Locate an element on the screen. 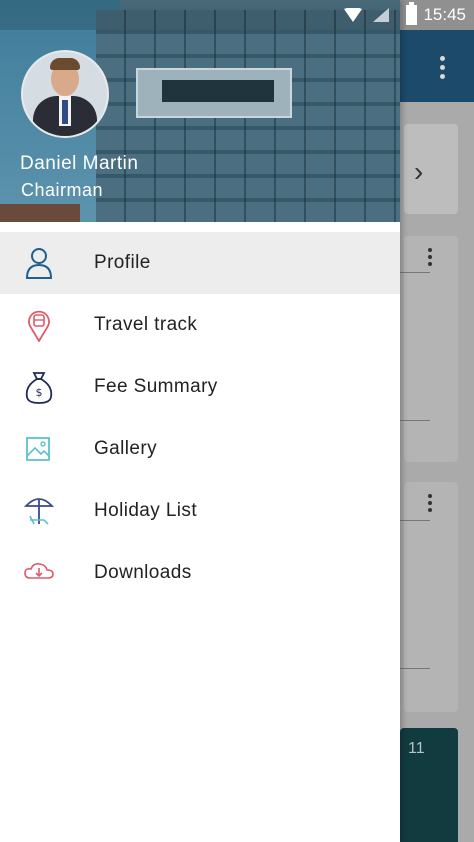 Image resolution: width=474 pixels, height=842 pixels. chevron-right-icon: › is located at coordinates (419, 171).